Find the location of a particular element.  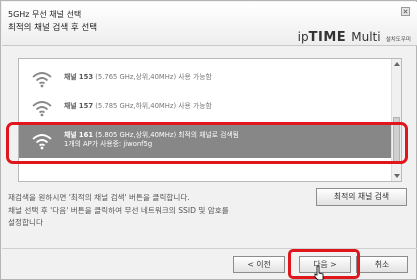

page-subtitle: 최적의 채널 검색 후 선택 is located at coordinates (53, 28).